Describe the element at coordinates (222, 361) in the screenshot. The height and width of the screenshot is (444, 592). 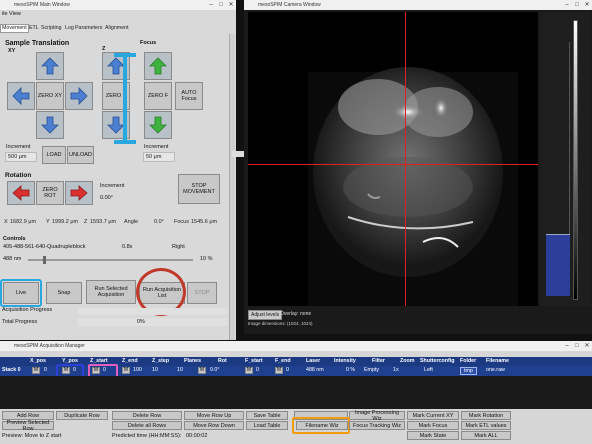
I see `col-rot: Rot` at that location.